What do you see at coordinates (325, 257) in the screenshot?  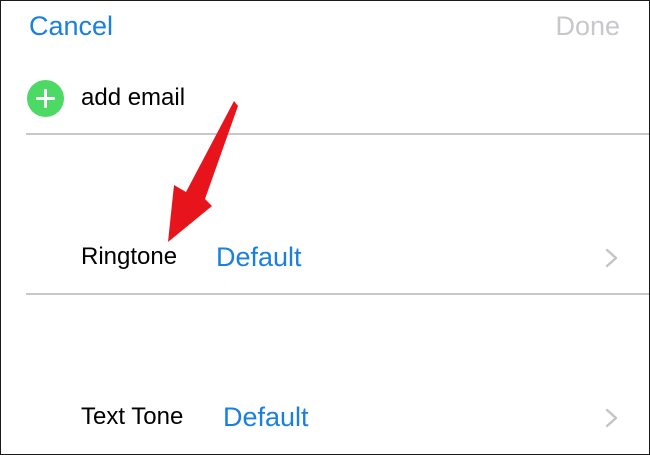 I see `ringtone-row: Ringtone Default` at bounding box center [325, 257].